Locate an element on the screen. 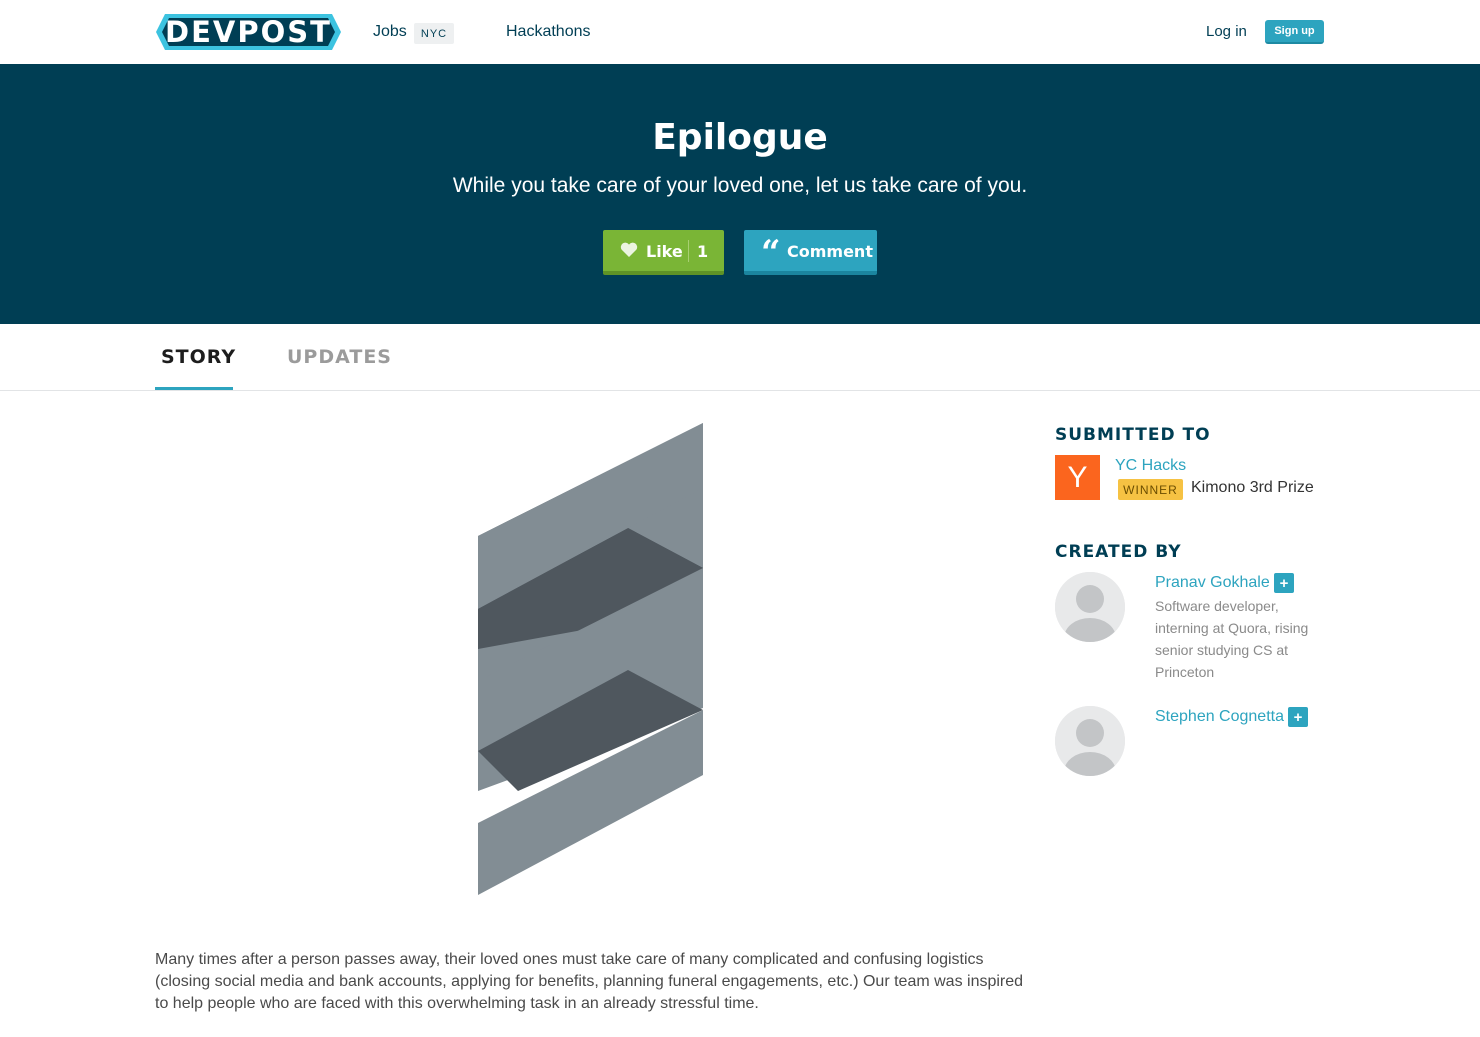 The image size is (1480, 1037). tab-story: STORY is located at coordinates (198, 357).